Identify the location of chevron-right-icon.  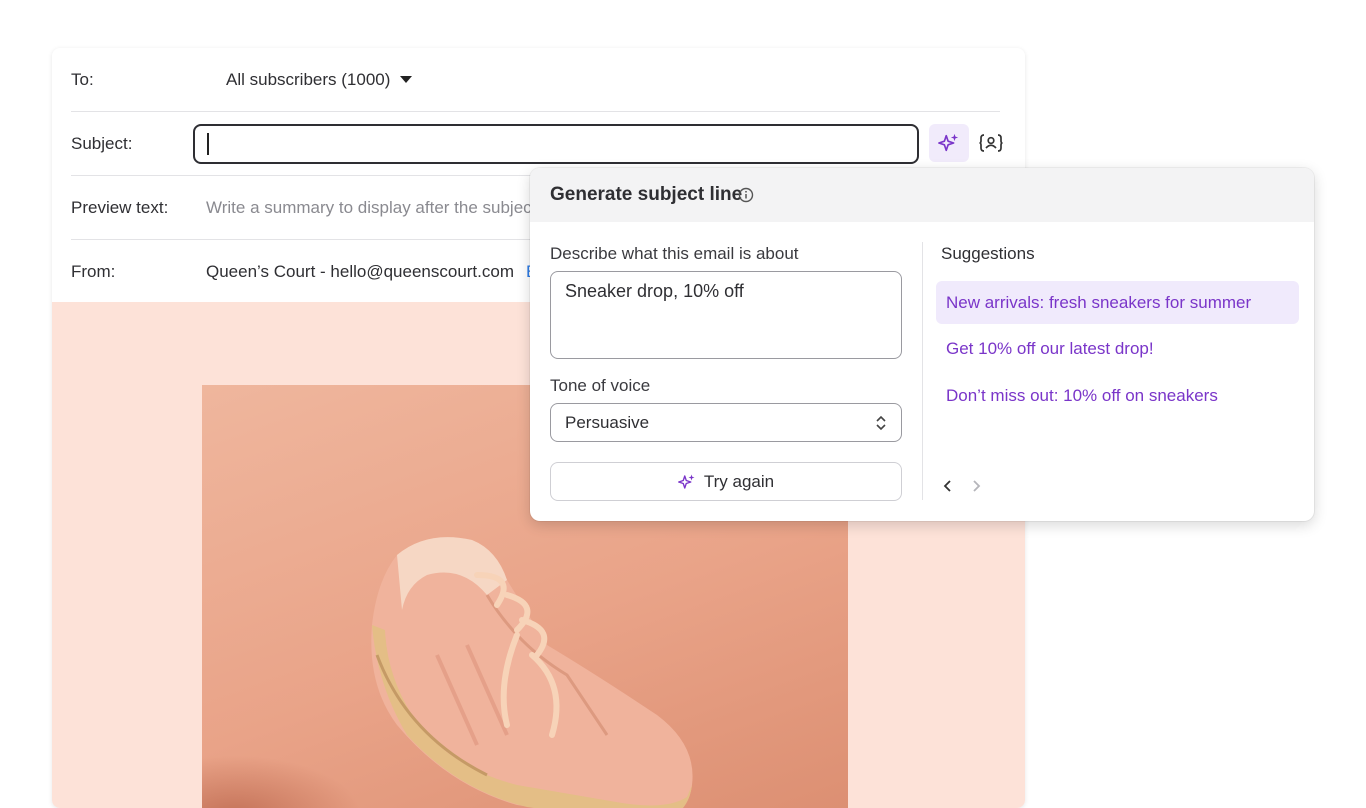
(976, 486).